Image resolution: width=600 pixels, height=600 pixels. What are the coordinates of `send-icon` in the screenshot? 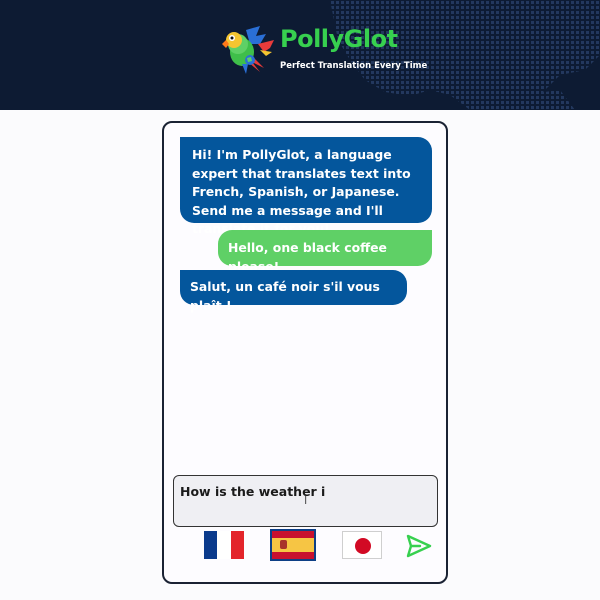 It's located at (419, 546).